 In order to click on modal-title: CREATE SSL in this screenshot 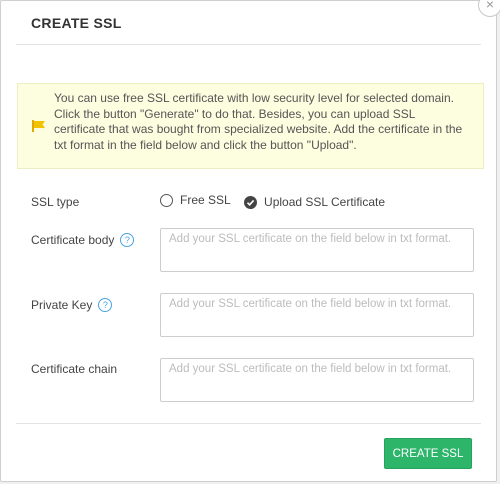, I will do `click(76, 23)`.